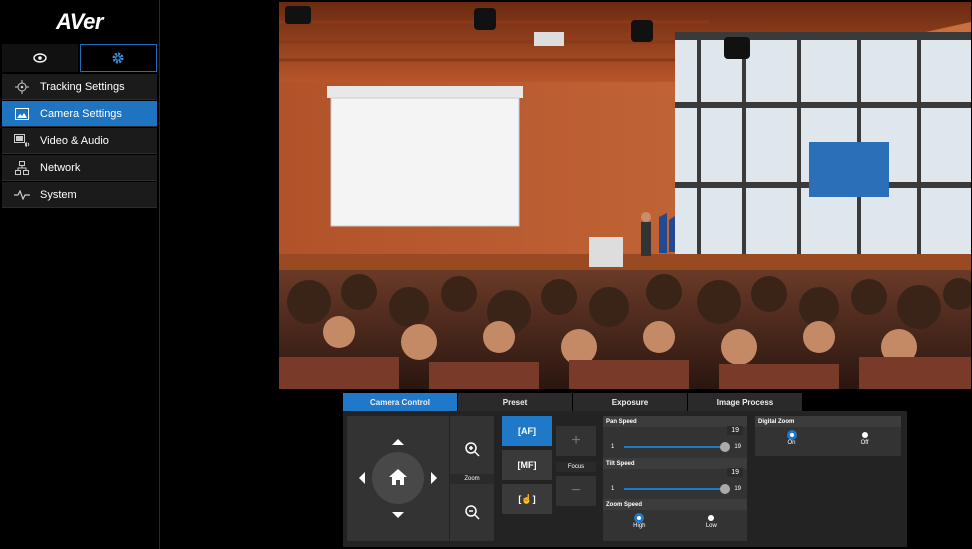  Describe the element at coordinates (639, 522) in the screenshot. I see `zoom-speed-high-radio: High` at that location.